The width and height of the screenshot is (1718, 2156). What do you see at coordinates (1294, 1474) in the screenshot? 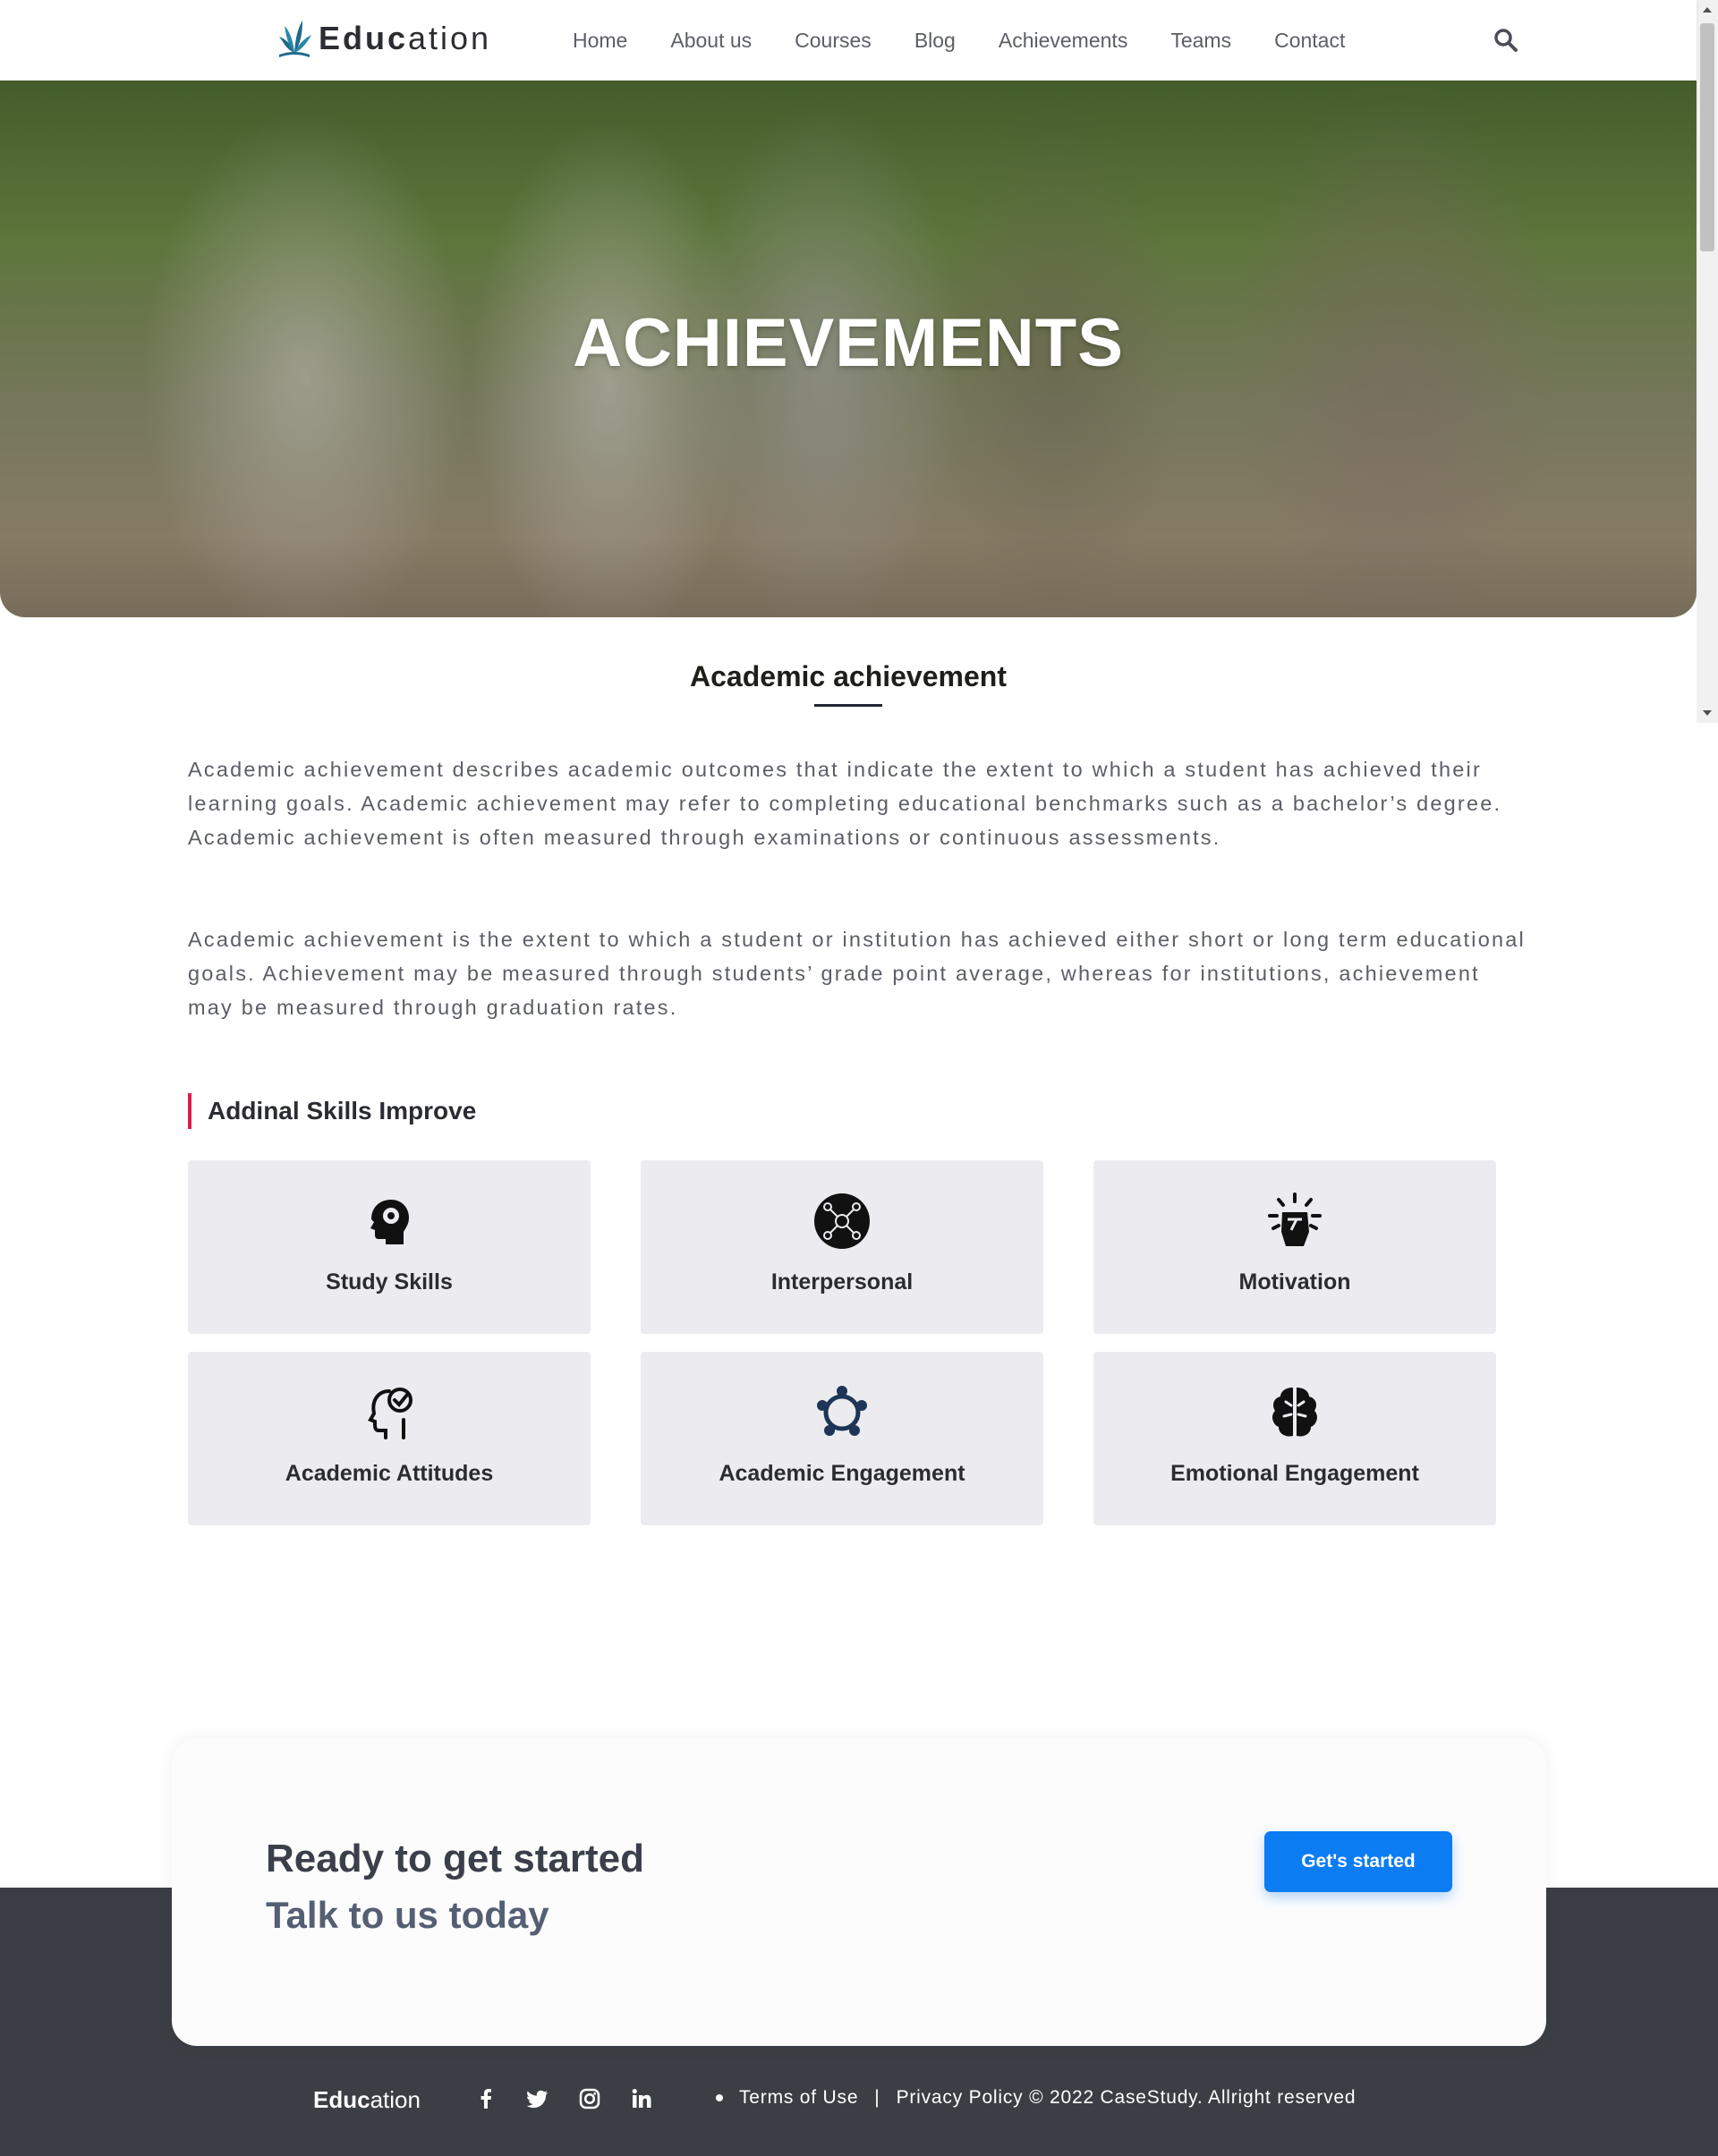
I see `skill-label: Emotional Engagement` at bounding box center [1294, 1474].